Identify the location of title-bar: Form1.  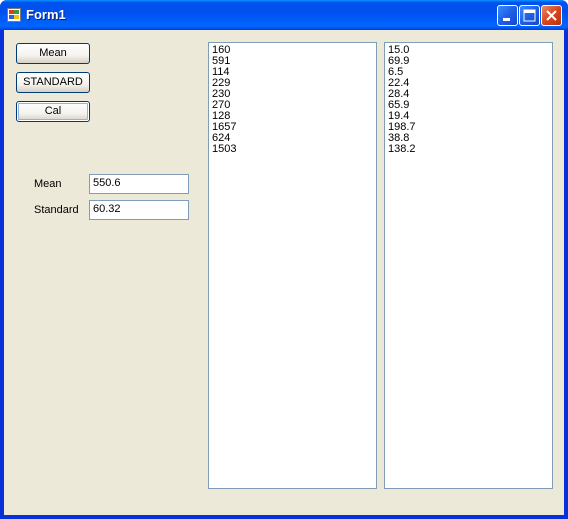
(284, 15).